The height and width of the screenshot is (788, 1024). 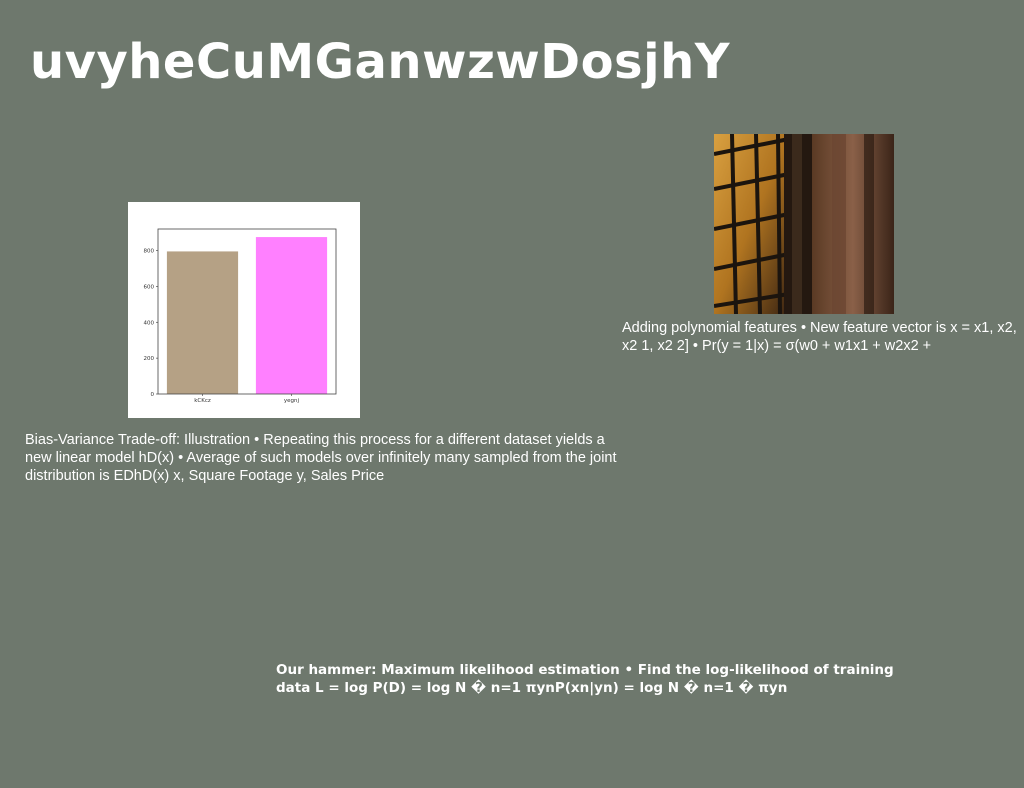 I want to click on chart-y-tick-label: 600, so click(x=149, y=287).